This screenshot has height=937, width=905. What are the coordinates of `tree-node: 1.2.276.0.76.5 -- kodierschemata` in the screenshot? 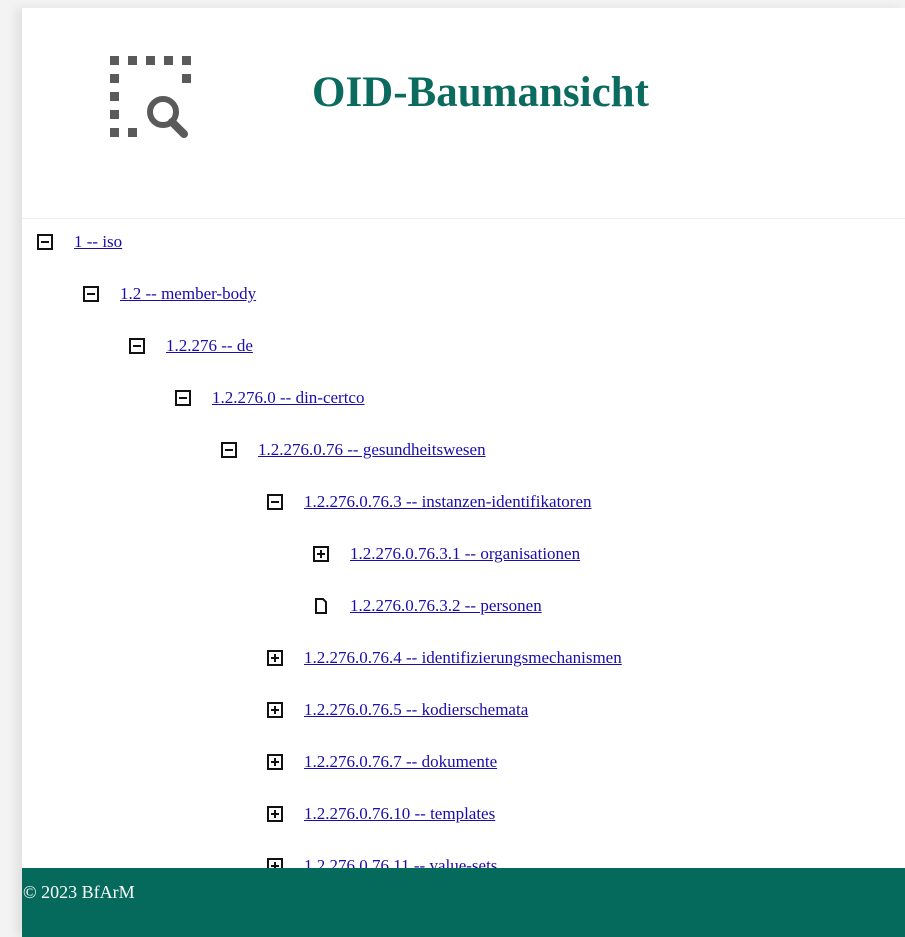 It's located at (397, 710).